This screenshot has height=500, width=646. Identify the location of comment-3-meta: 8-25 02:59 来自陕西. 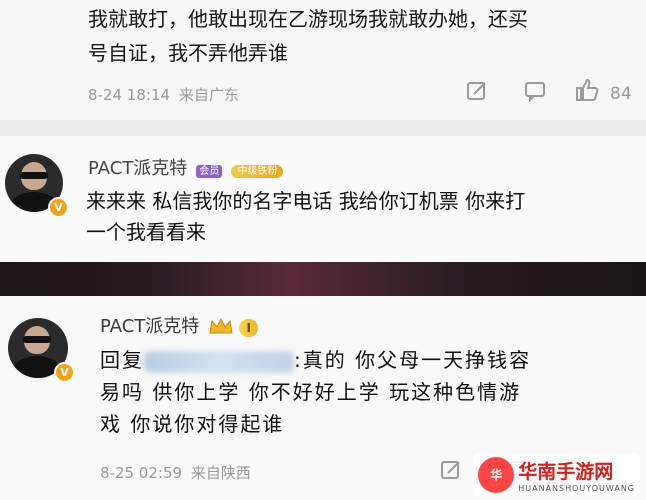
(175, 472).